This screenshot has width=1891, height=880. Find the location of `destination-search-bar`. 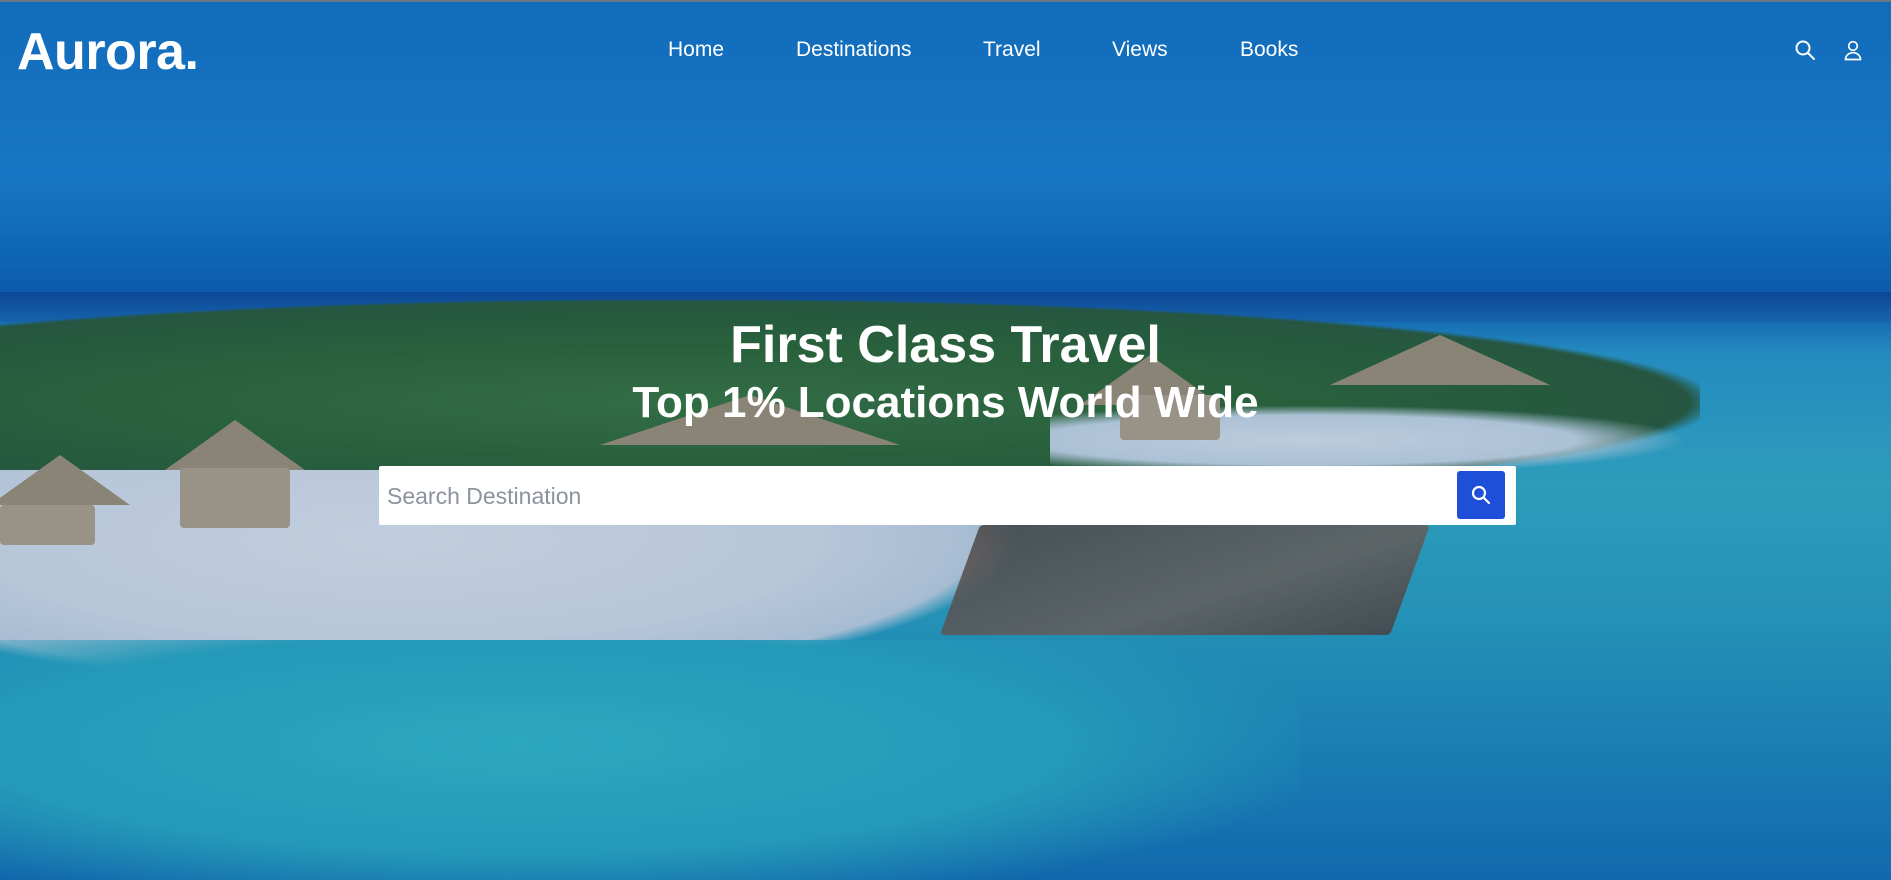

destination-search-bar is located at coordinates (947, 496).